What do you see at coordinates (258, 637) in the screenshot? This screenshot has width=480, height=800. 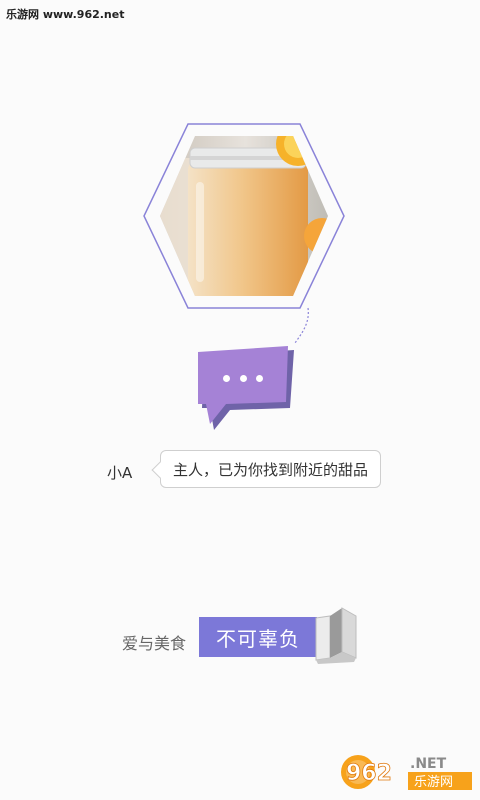 I see `slogan-highlight: 不可辜负` at bounding box center [258, 637].